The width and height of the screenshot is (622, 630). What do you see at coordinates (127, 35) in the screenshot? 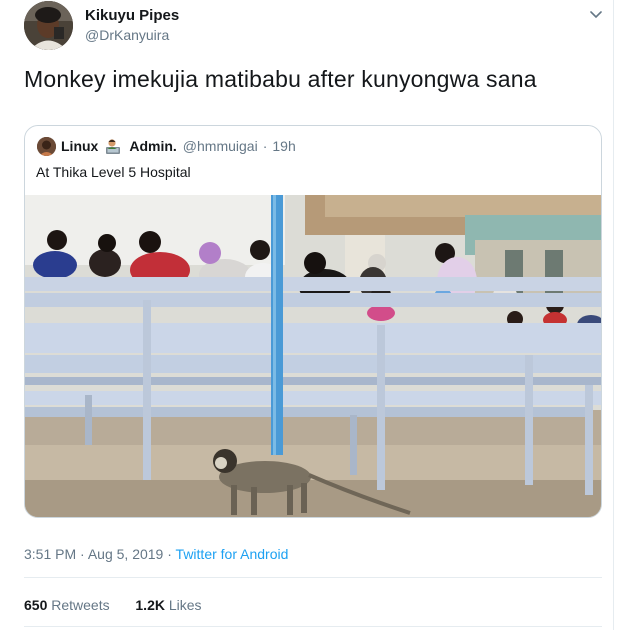
I see `author-handle: @DrKanyuira` at bounding box center [127, 35].